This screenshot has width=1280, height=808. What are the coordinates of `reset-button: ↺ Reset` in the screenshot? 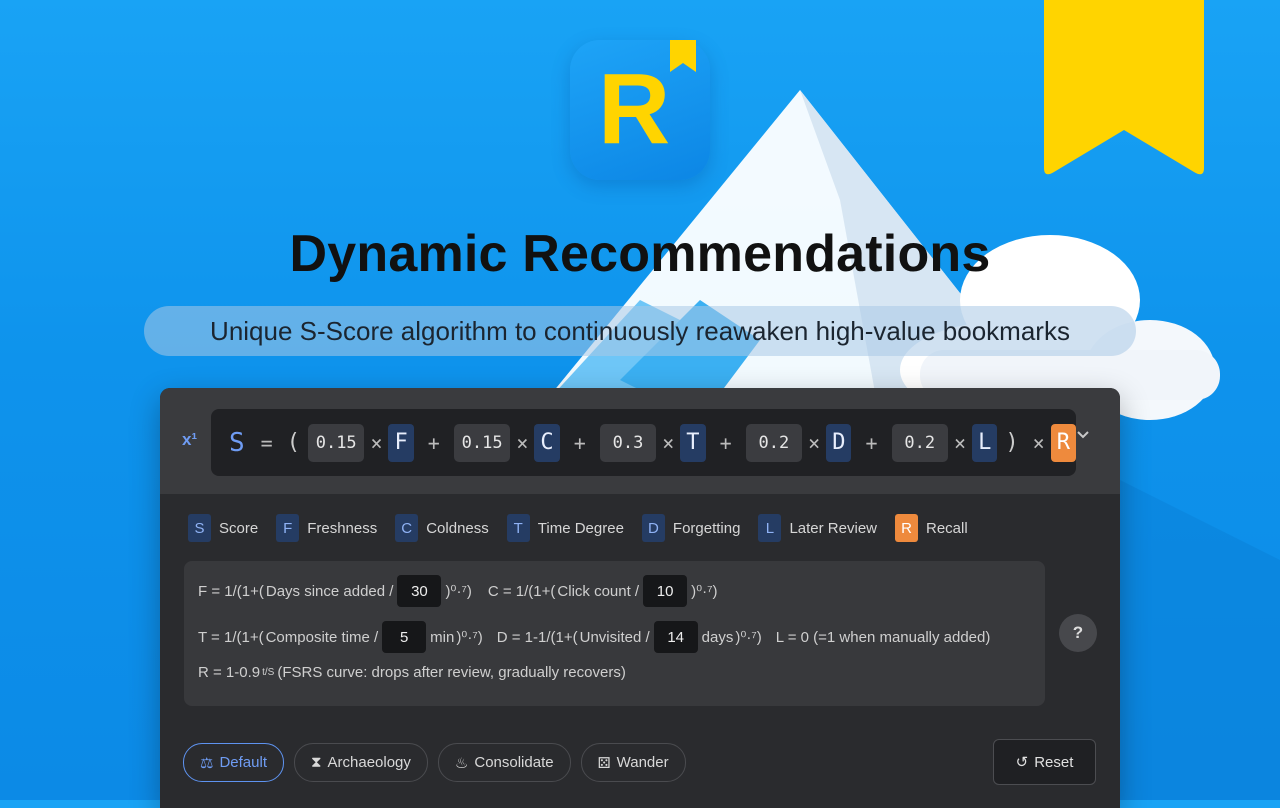 It's located at (1044, 762).